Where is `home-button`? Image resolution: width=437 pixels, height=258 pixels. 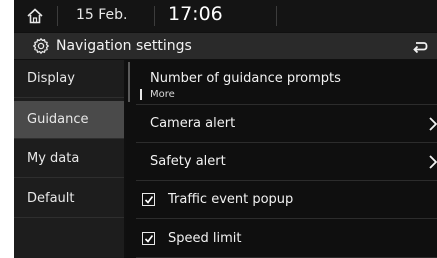
home-button is located at coordinates (35, 16).